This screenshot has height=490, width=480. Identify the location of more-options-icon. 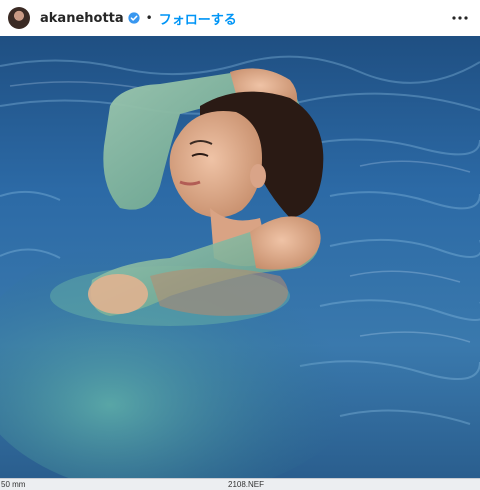
(460, 18).